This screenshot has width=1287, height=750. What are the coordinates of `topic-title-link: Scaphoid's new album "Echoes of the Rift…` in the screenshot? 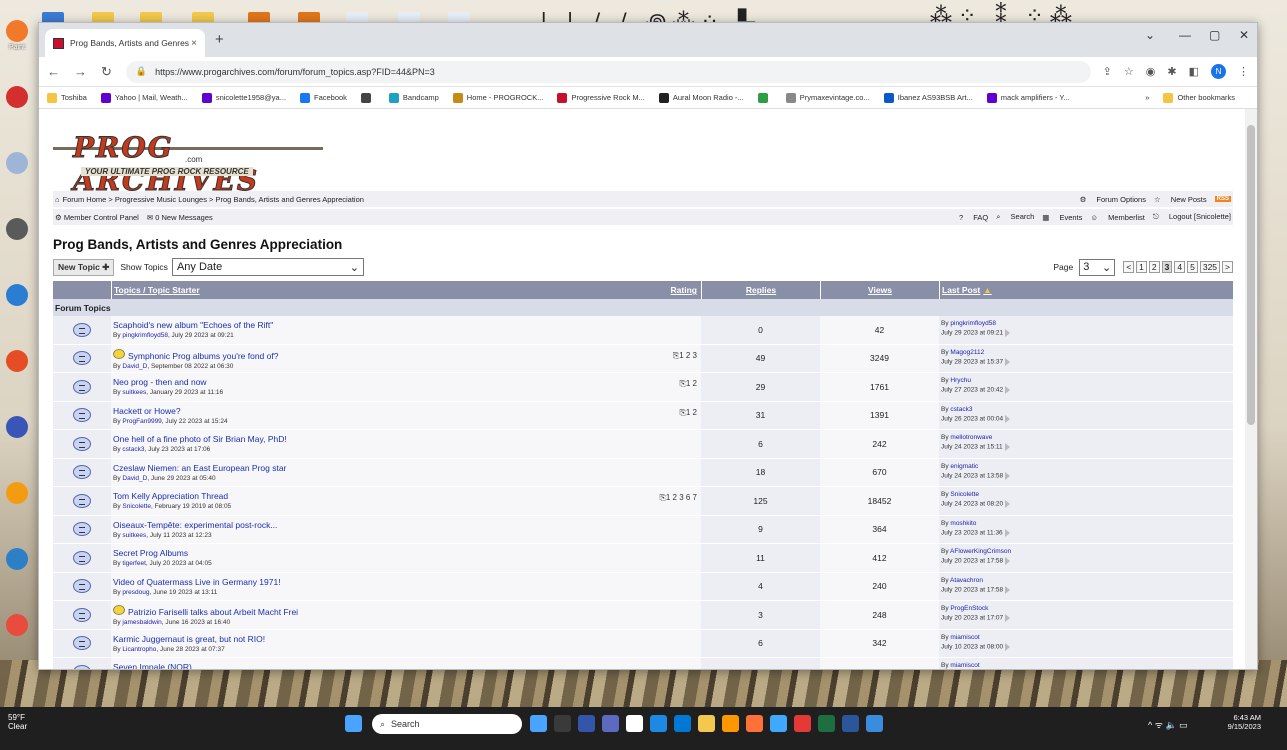 It's located at (193, 325).